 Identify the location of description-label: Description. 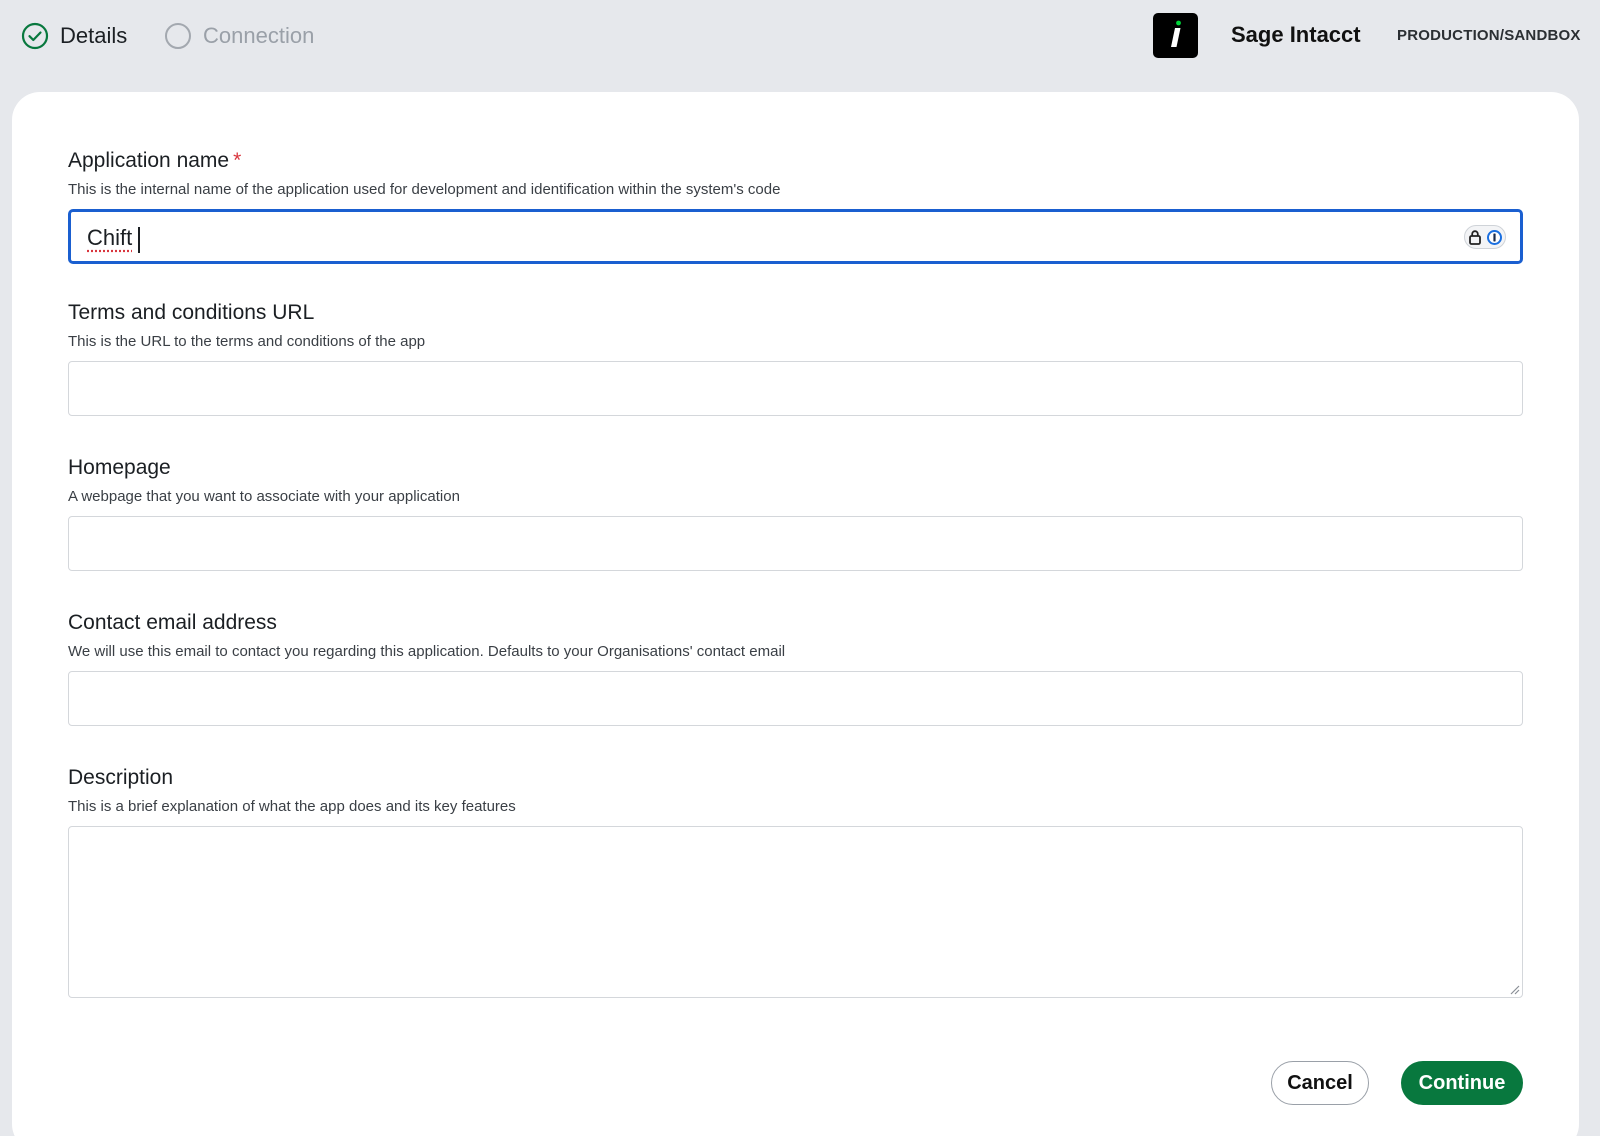
(121, 777).